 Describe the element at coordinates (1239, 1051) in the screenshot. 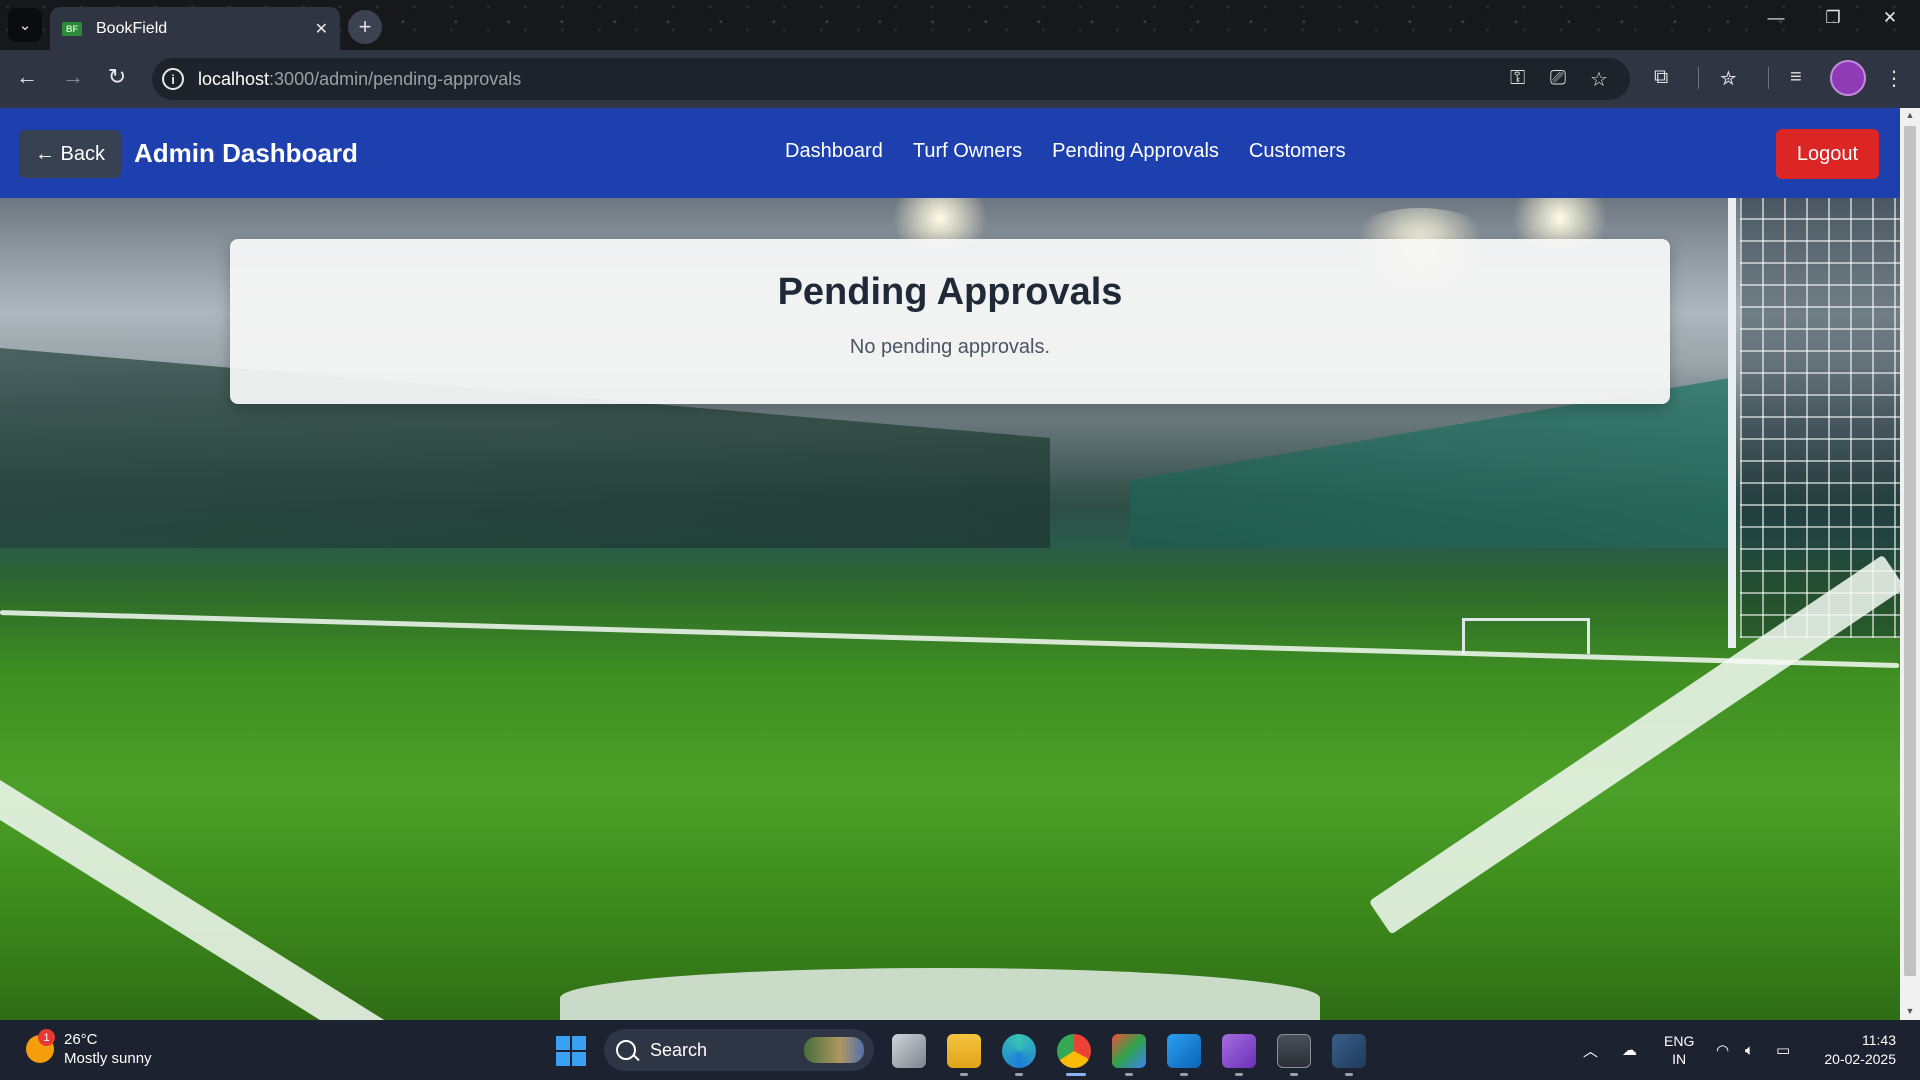

I see `visual-studio-icon` at that location.